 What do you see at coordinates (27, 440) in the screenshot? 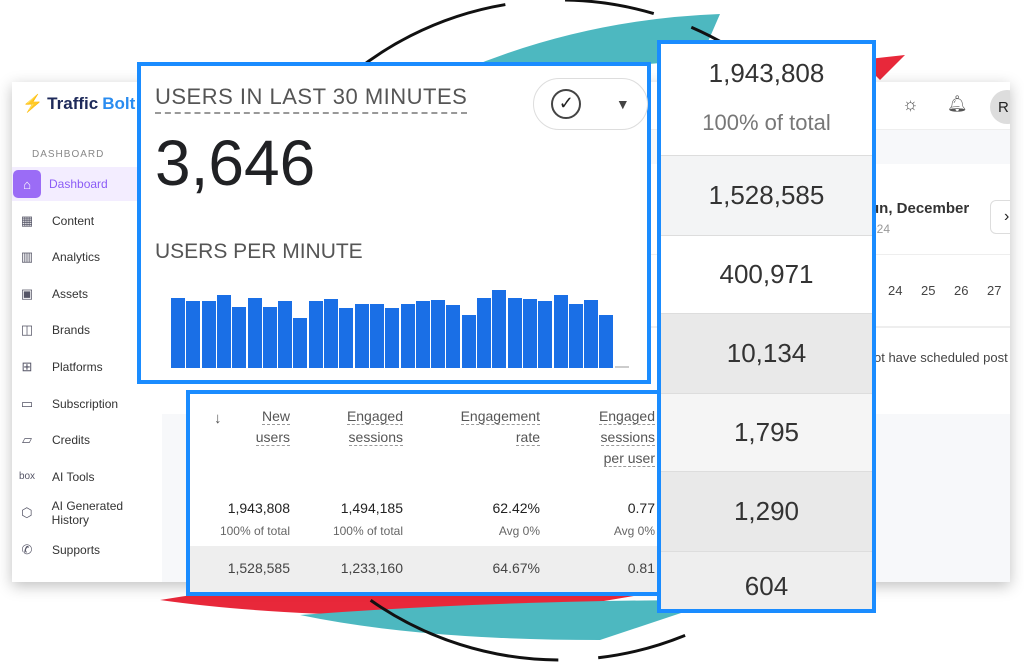
I see `folder-icon: ▱` at bounding box center [27, 440].